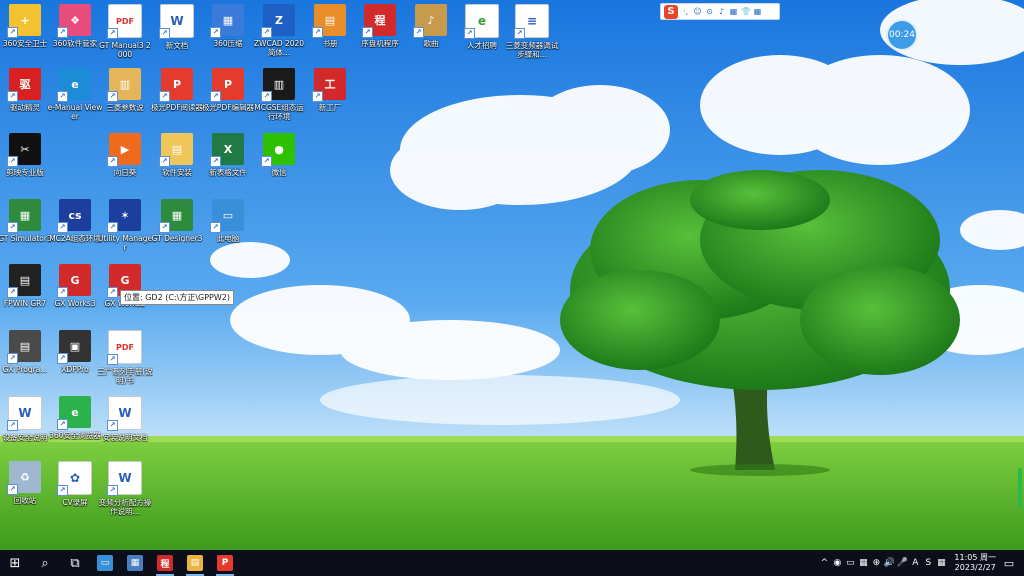  What do you see at coordinates (45, 563) in the screenshot?
I see `search-button: ⌕` at bounding box center [45, 563].